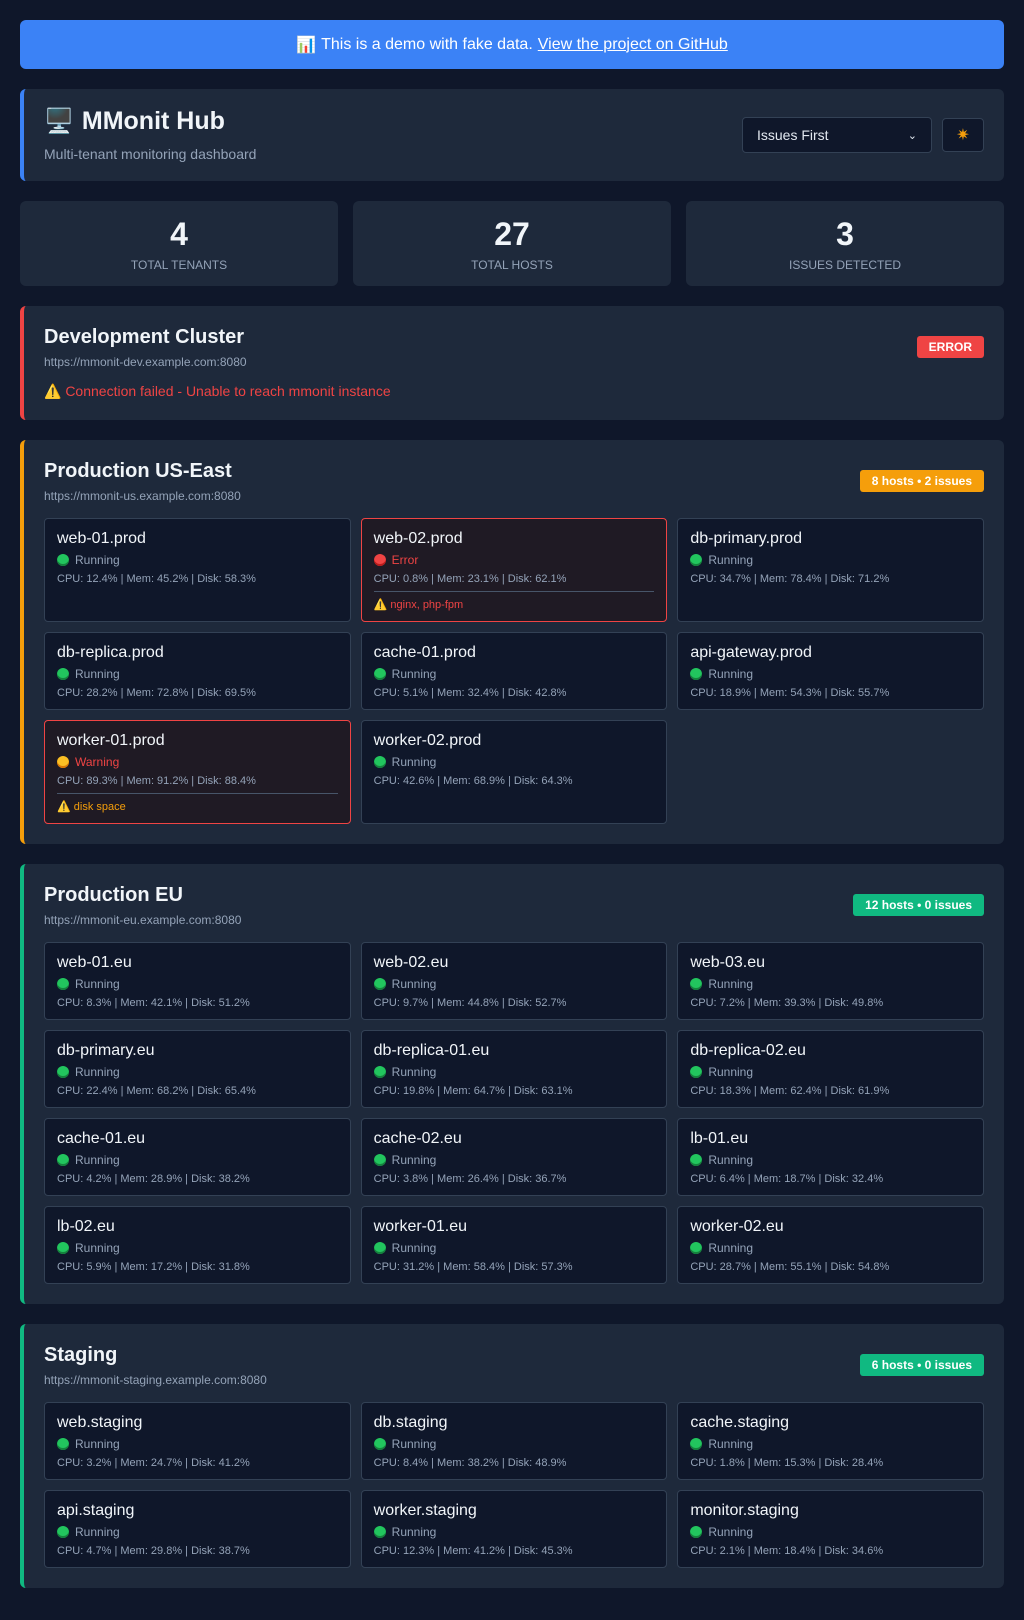 This screenshot has width=1024, height=1620. Describe the element at coordinates (950, 347) in the screenshot. I see `status-badge: ERROR` at that location.